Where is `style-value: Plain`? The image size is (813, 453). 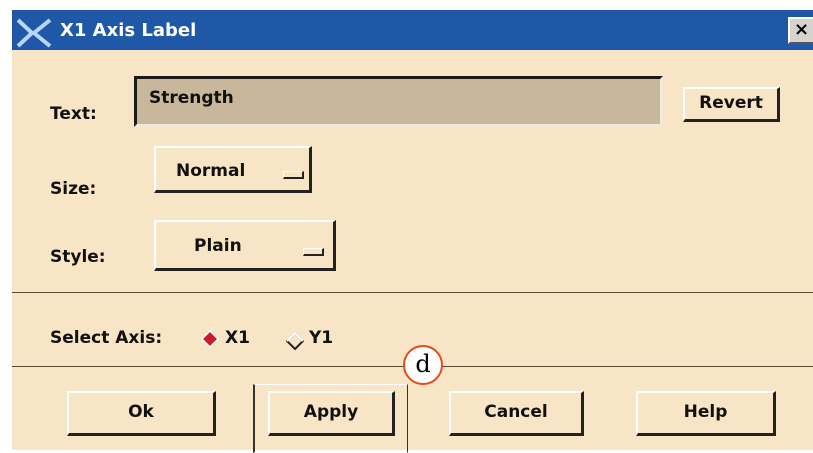
style-value: Plain is located at coordinates (218, 246).